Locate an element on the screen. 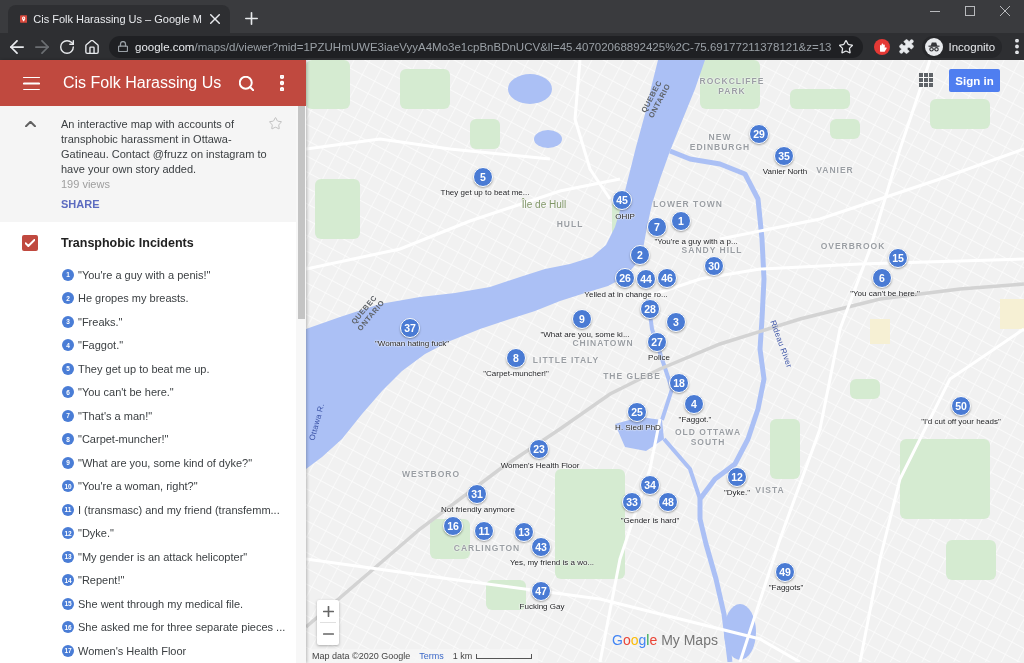 Image resolution: width=1024 pixels, height=663 pixels. incident-title: "That's a man!" is located at coordinates (115, 415).